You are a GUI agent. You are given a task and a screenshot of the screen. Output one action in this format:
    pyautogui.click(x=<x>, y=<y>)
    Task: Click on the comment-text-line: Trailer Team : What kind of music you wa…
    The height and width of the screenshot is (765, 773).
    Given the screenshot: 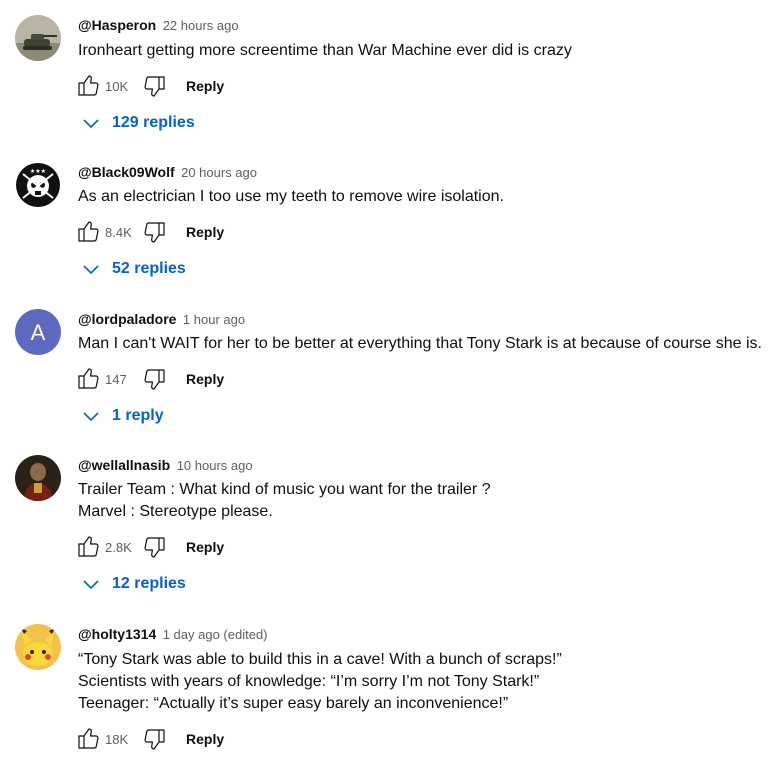 What is the action you would take?
    pyautogui.click(x=284, y=489)
    